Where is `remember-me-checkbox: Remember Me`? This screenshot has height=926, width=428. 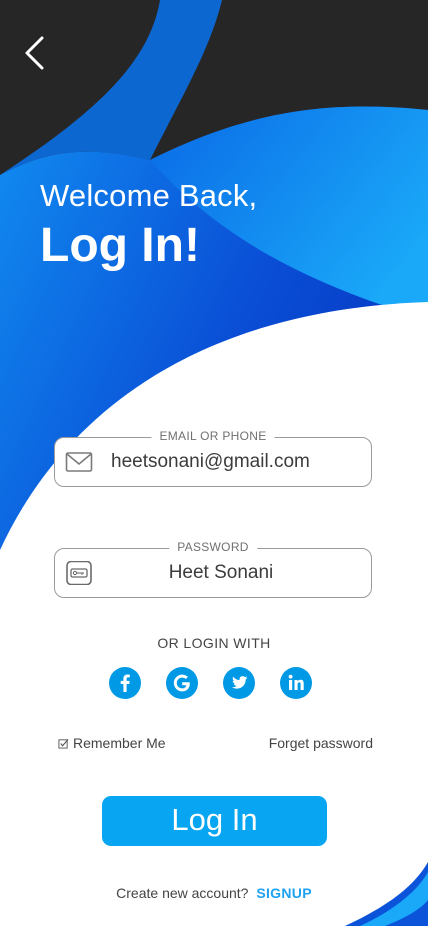
remember-me-checkbox: Remember Me is located at coordinates (112, 743).